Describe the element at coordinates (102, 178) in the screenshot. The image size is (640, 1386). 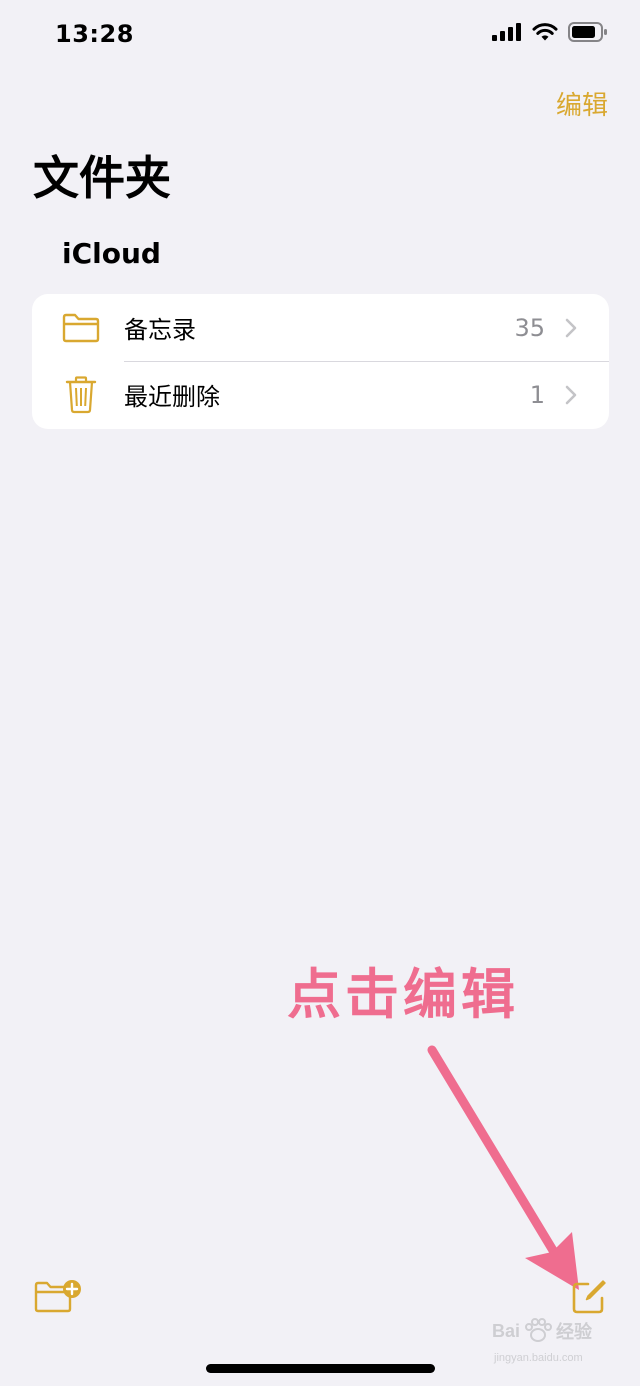
I see `page-title: 文件夹` at that location.